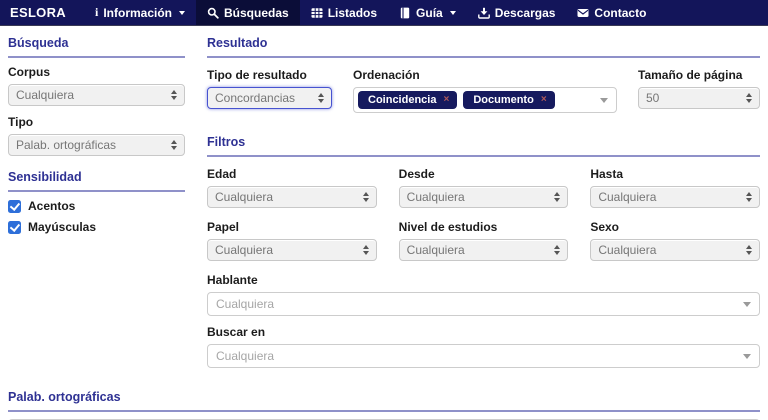  What do you see at coordinates (14, 206) in the screenshot?
I see `acentos-checkbox` at bounding box center [14, 206].